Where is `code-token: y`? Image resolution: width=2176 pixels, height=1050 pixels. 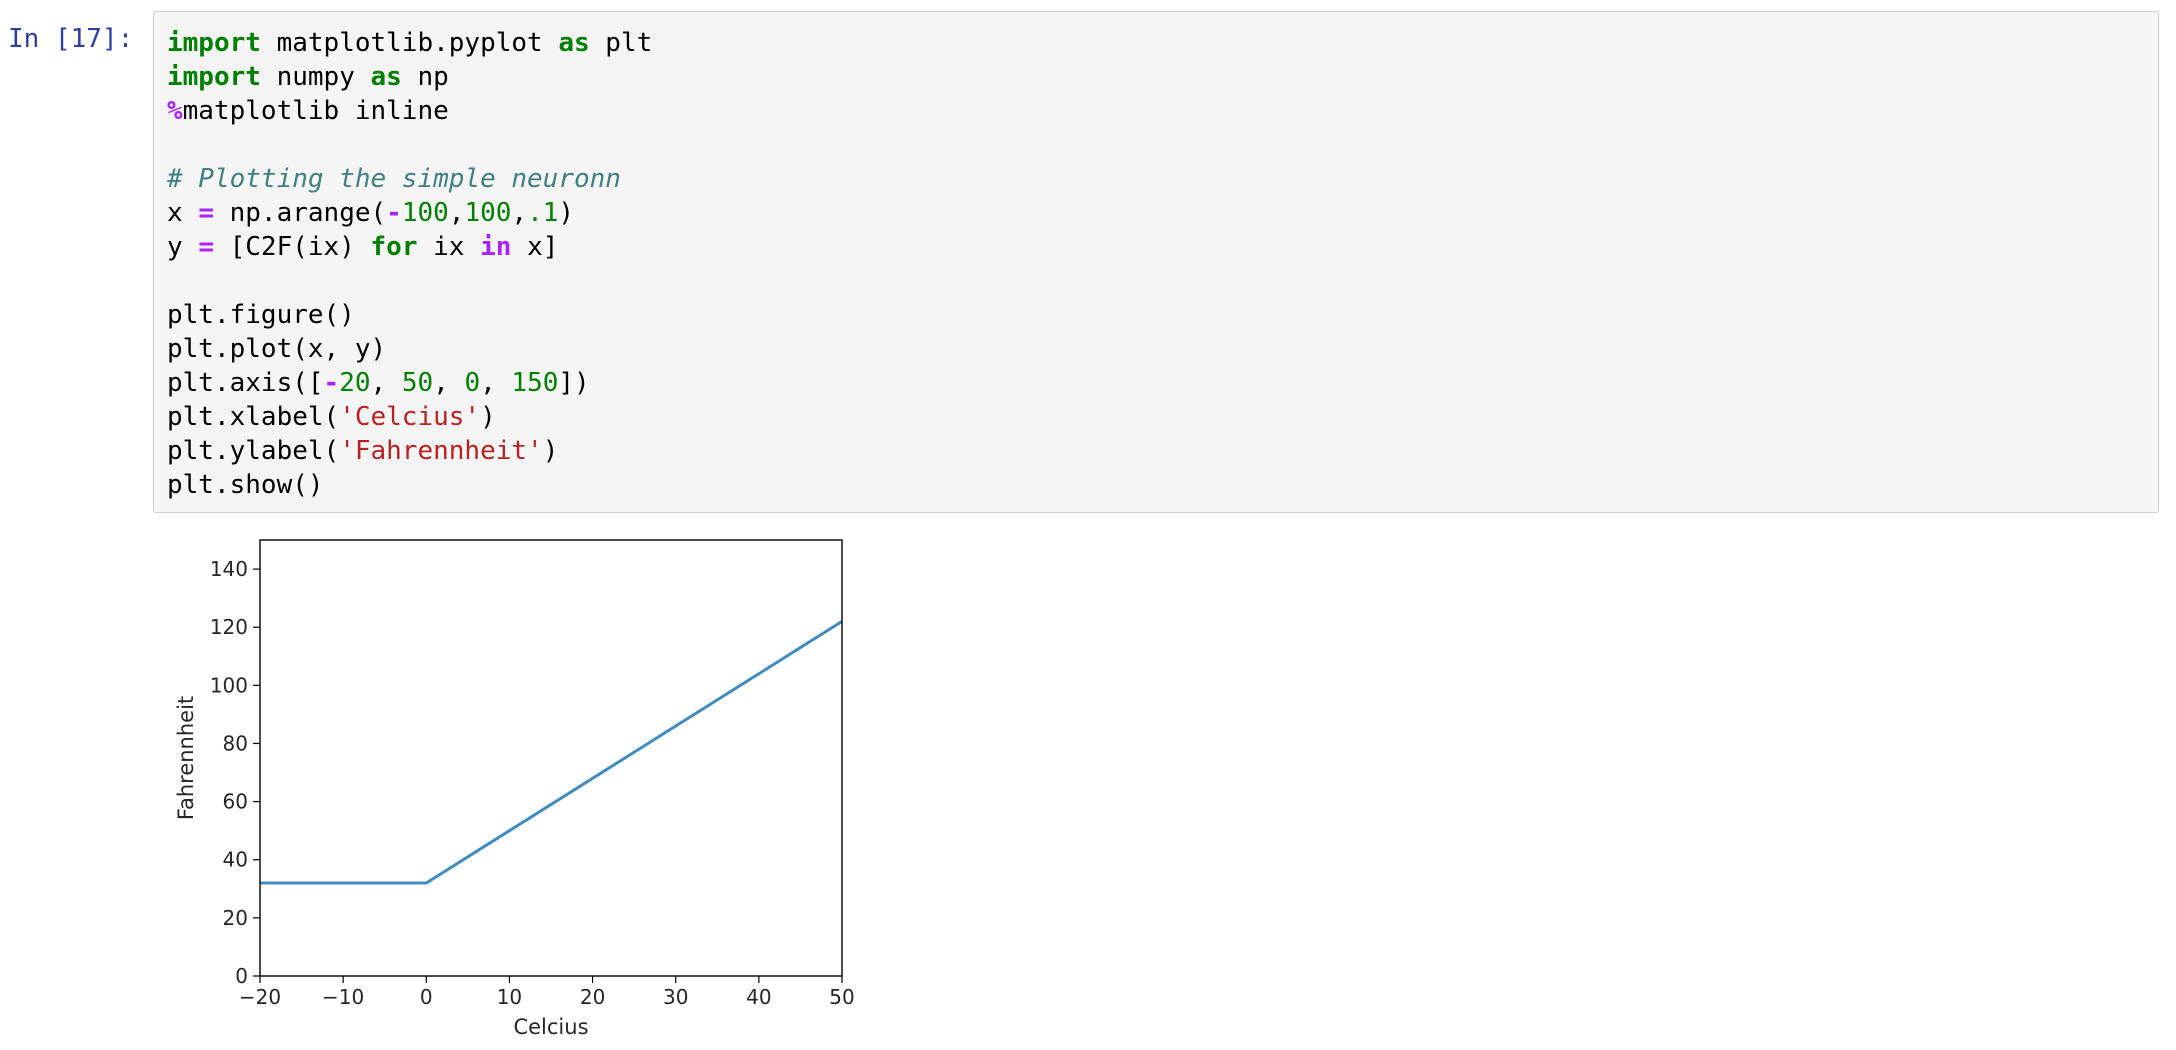 code-token: y is located at coordinates (183, 247).